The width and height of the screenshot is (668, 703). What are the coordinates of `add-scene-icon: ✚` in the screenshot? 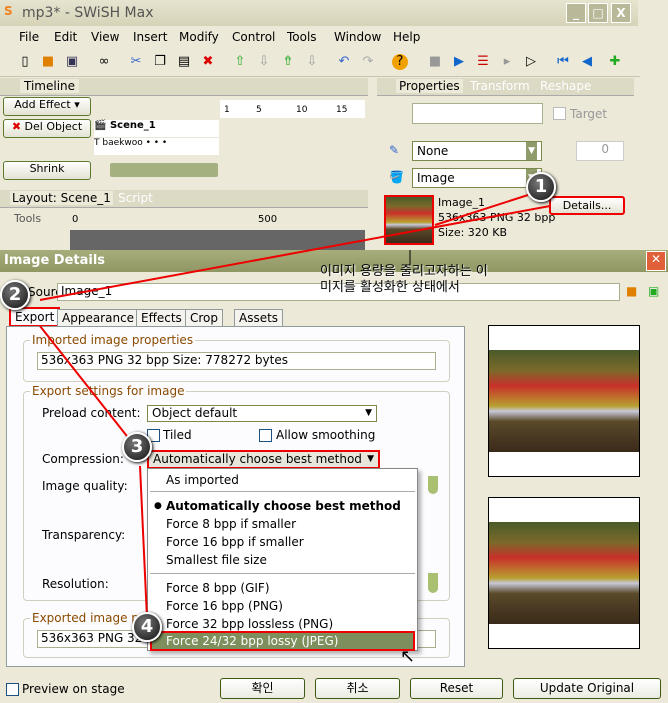 It's located at (615, 62).